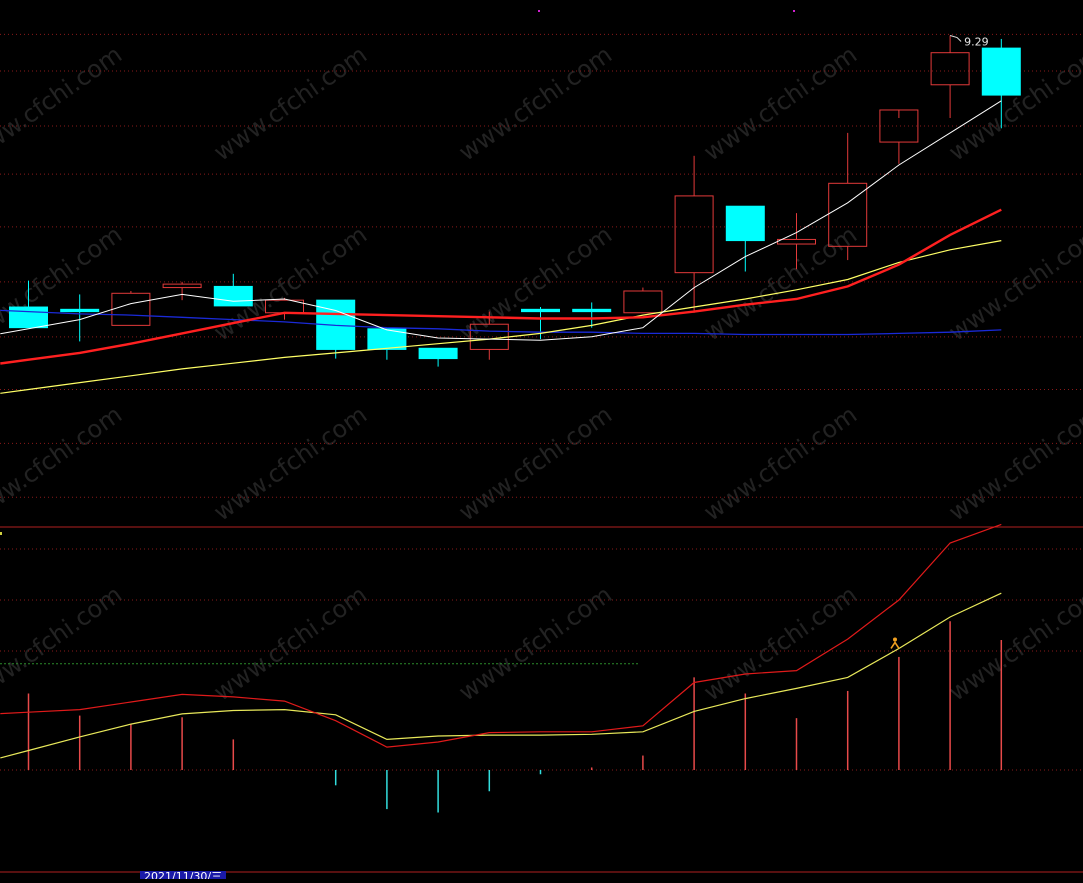 This screenshot has height=883, width=1083. What do you see at coordinates (183, 875) in the screenshot?
I see `date-label: 2021/11/30/三` at bounding box center [183, 875].